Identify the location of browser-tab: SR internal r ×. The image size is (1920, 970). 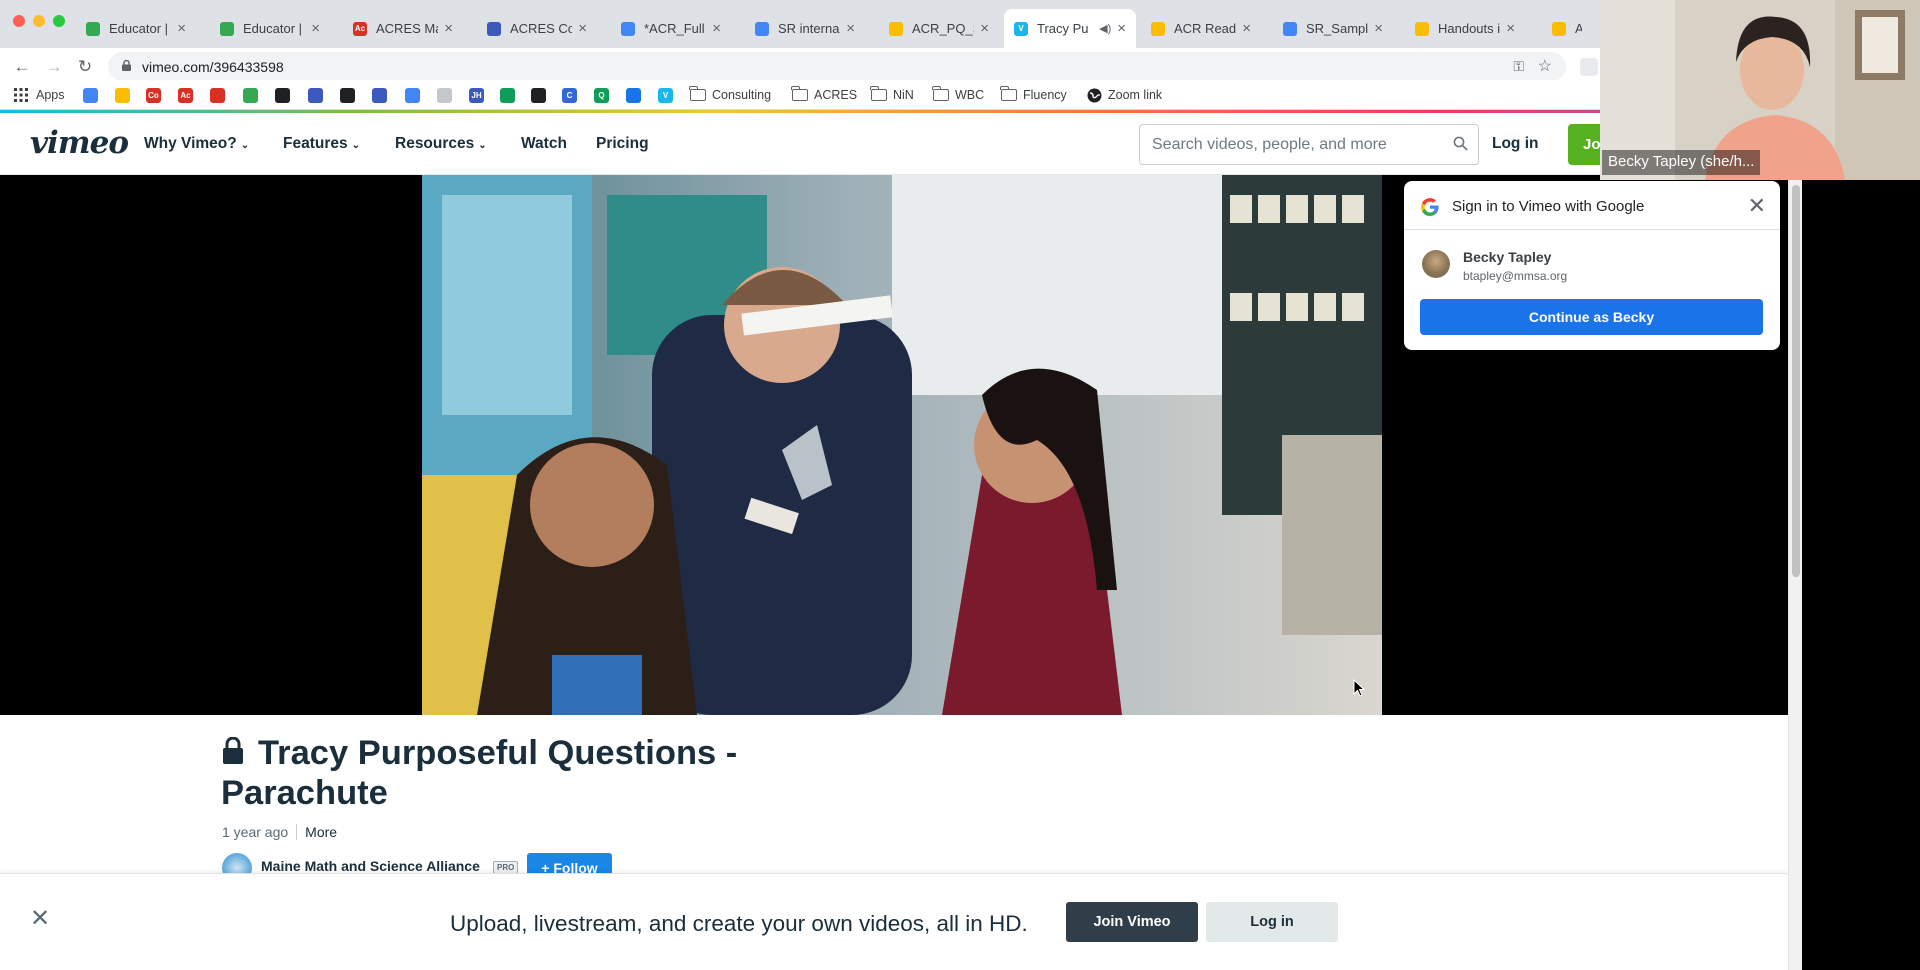
(805, 28).